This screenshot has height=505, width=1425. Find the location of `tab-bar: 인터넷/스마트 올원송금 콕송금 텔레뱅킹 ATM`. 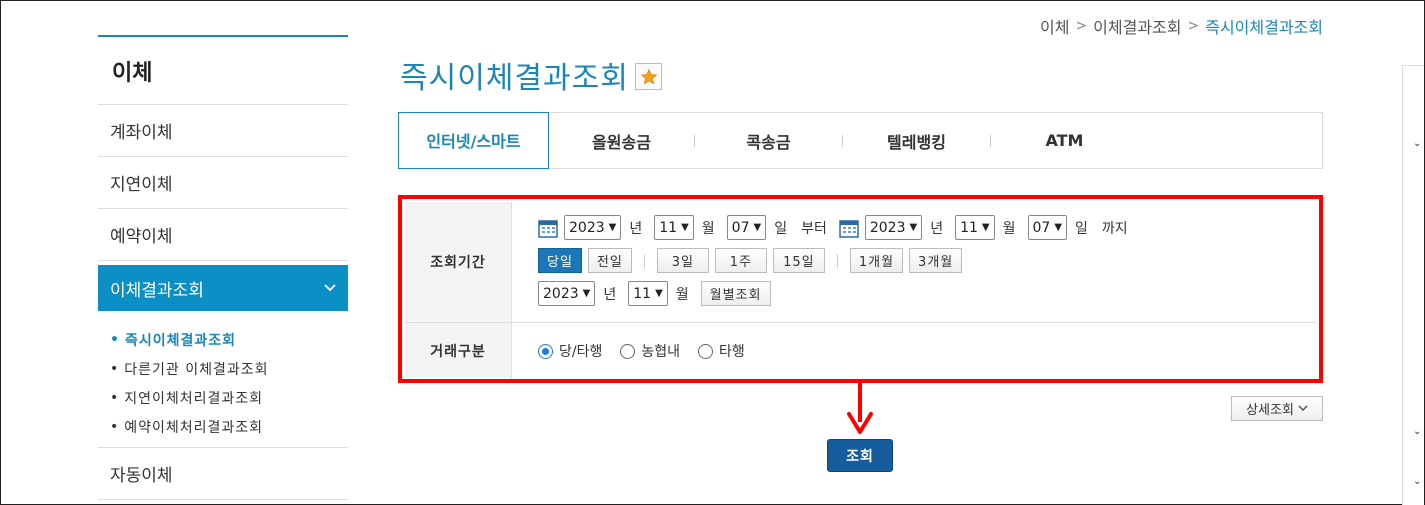

tab-bar: 인터넷/스마트 올원송금 콕송금 텔레뱅킹 ATM is located at coordinates (860, 140).